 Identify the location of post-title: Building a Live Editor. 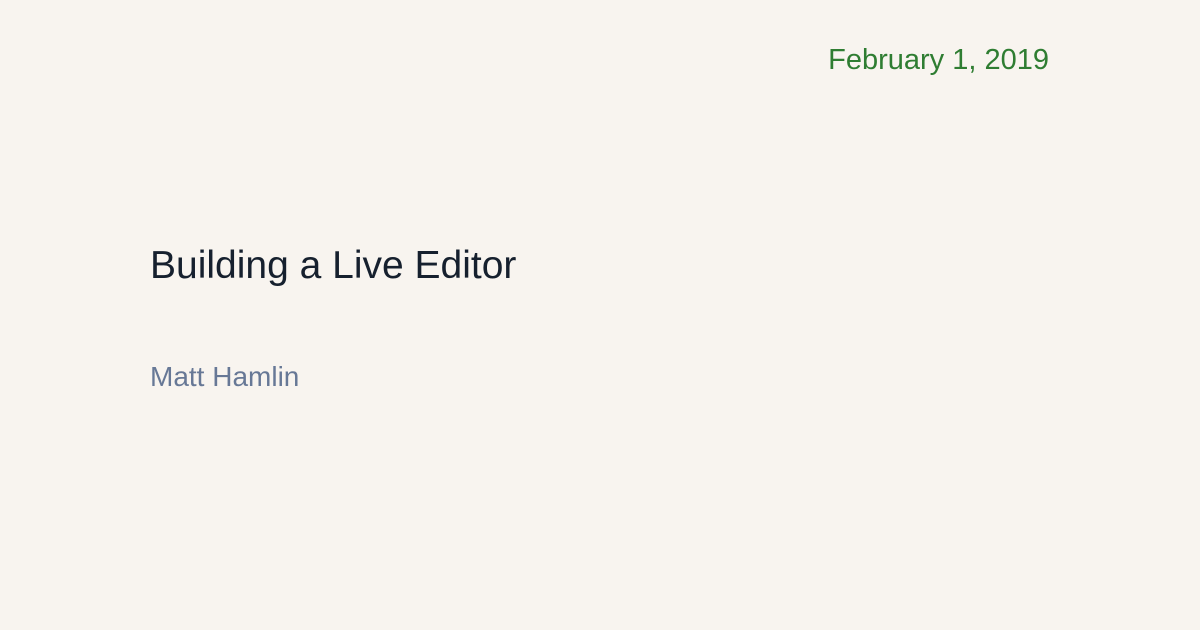
(333, 265).